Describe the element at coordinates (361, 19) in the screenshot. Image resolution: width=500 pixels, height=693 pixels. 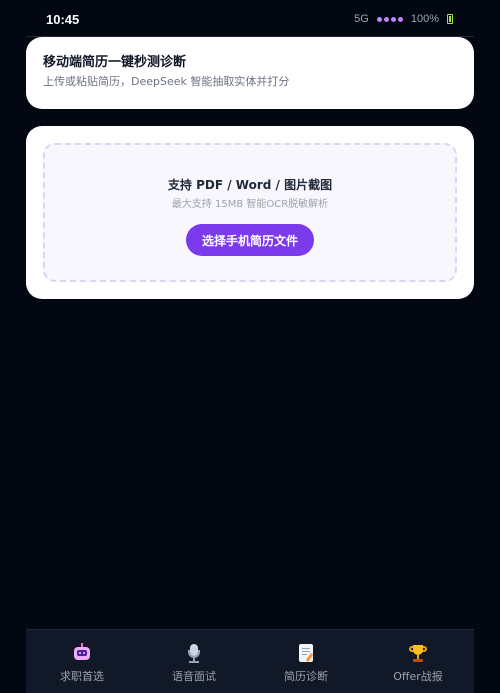
I see `network-label: 5G` at that location.